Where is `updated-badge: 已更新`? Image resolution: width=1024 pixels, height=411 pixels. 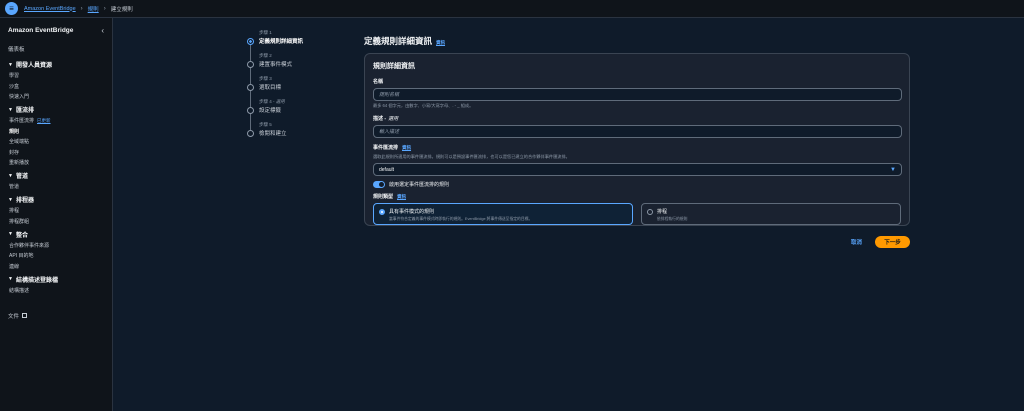
updated-badge: 已更新 is located at coordinates (44, 120).